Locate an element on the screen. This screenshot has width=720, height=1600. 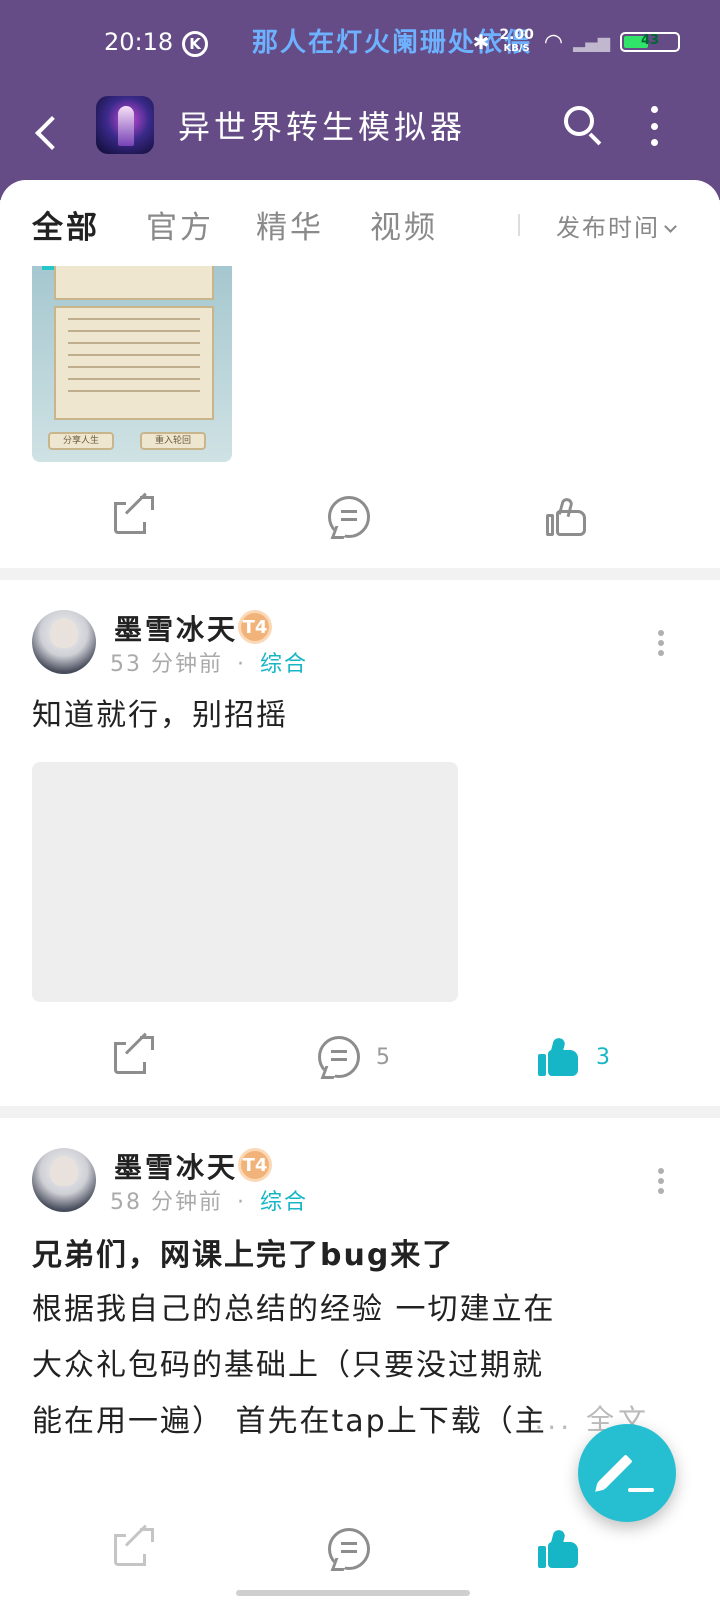
edit-underline is located at coordinates (641, 1490).